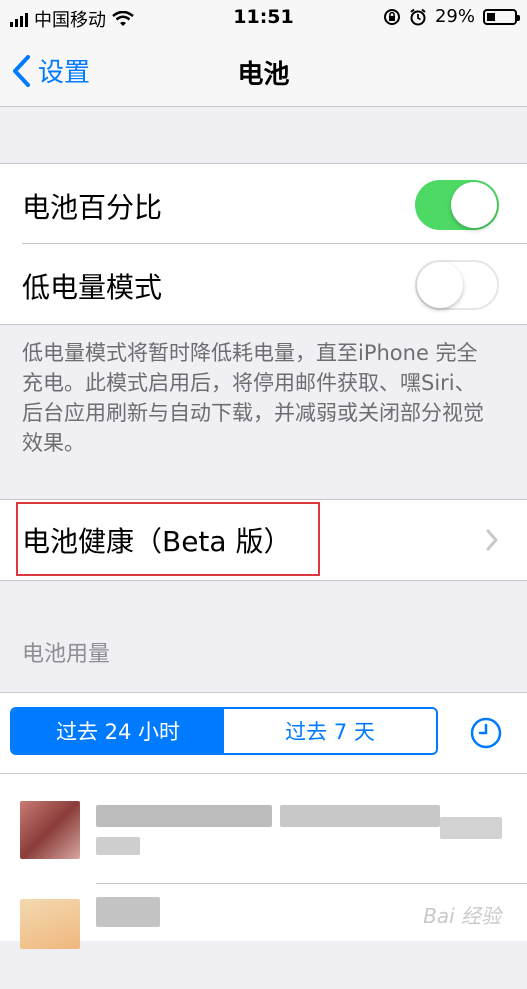 The image size is (527, 989). I want to click on orientation-lock-icon, so click(391, 16).